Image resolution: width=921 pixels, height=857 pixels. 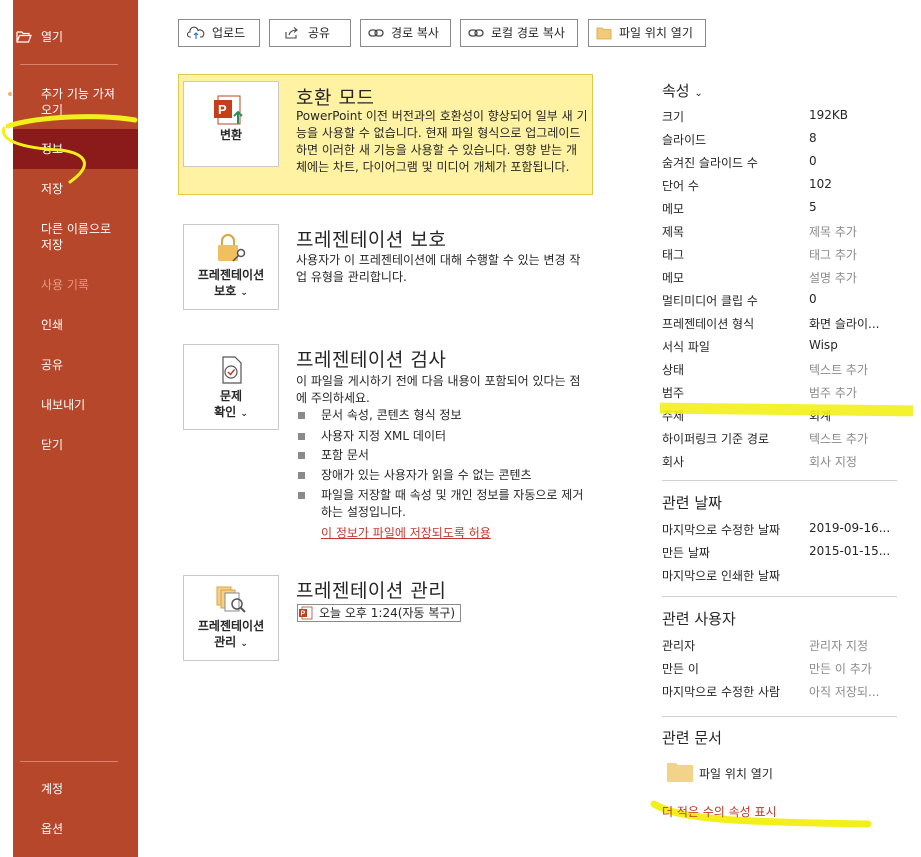 I want to click on property-value: 제목 추가, so click(x=833, y=231).